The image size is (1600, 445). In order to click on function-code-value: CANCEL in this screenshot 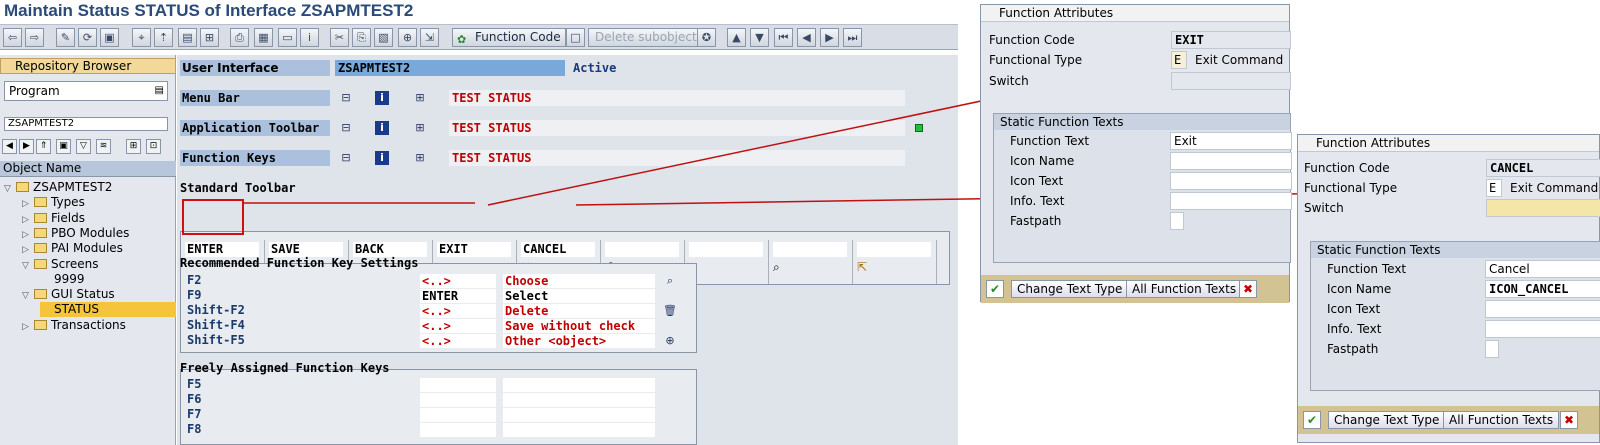, I will do `click(1543, 168)`.